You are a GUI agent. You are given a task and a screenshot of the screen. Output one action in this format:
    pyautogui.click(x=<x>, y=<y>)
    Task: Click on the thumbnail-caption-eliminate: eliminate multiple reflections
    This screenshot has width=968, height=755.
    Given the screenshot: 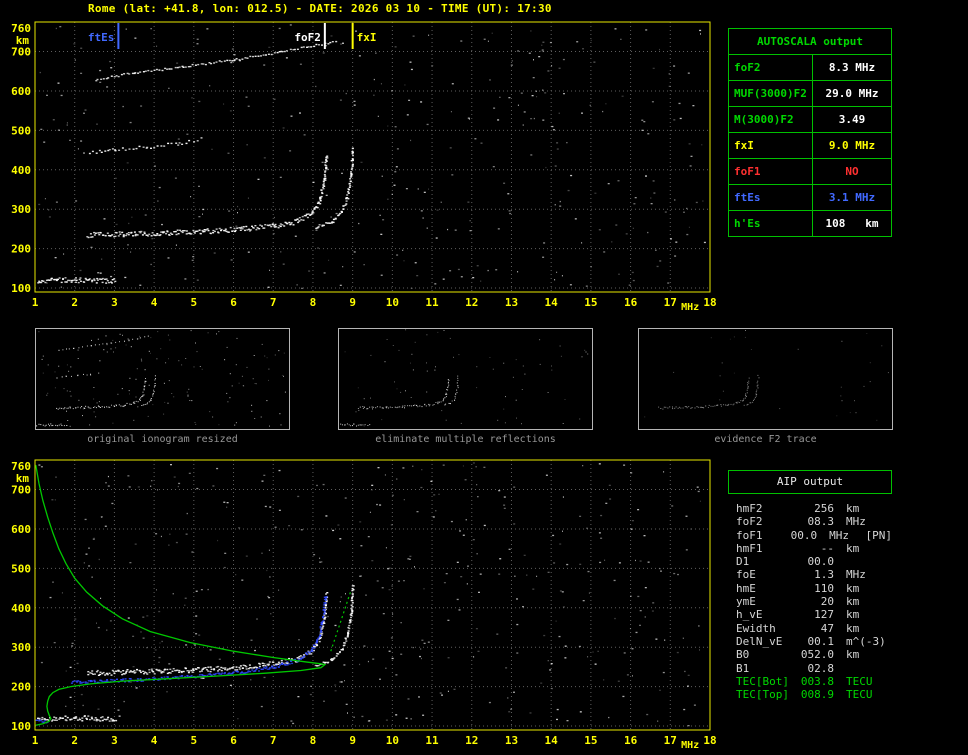 What is the action you would take?
    pyautogui.click(x=465, y=439)
    